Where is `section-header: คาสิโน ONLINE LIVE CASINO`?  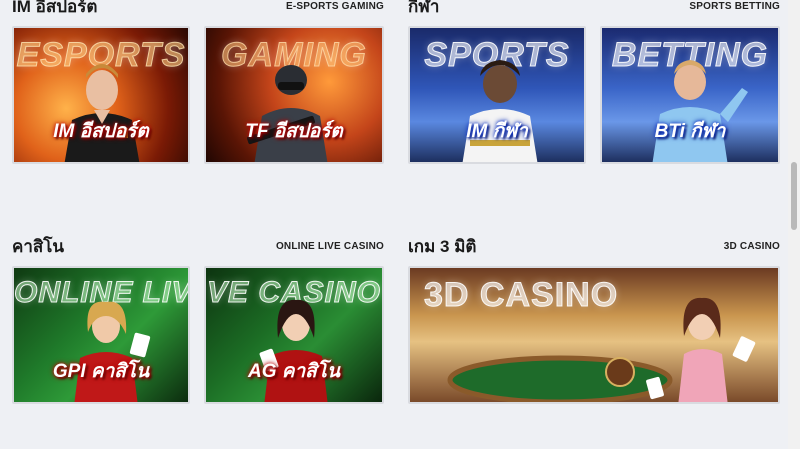 section-header: คาสิโน ONLINE LIVE CASINO is located at coordinates (198, 246).